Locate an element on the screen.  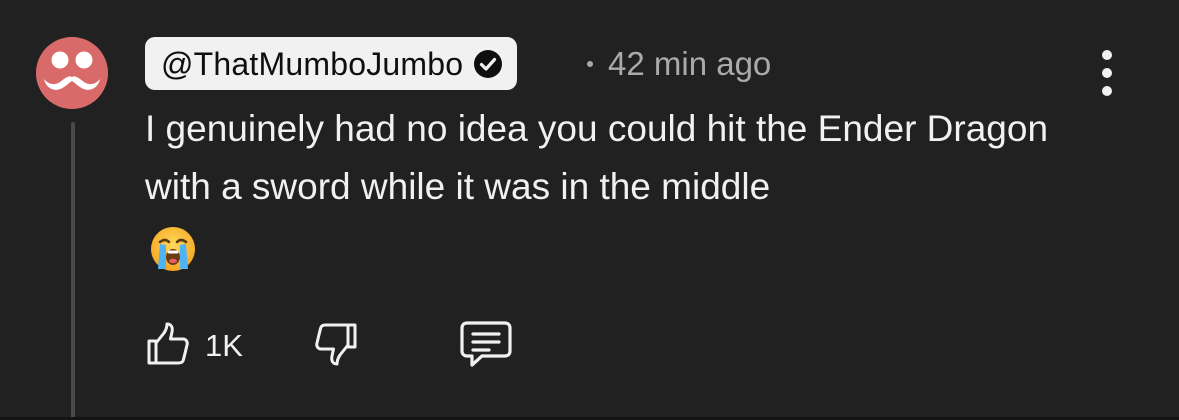
more-vertical-icon is located at coordinates (1107, 73).